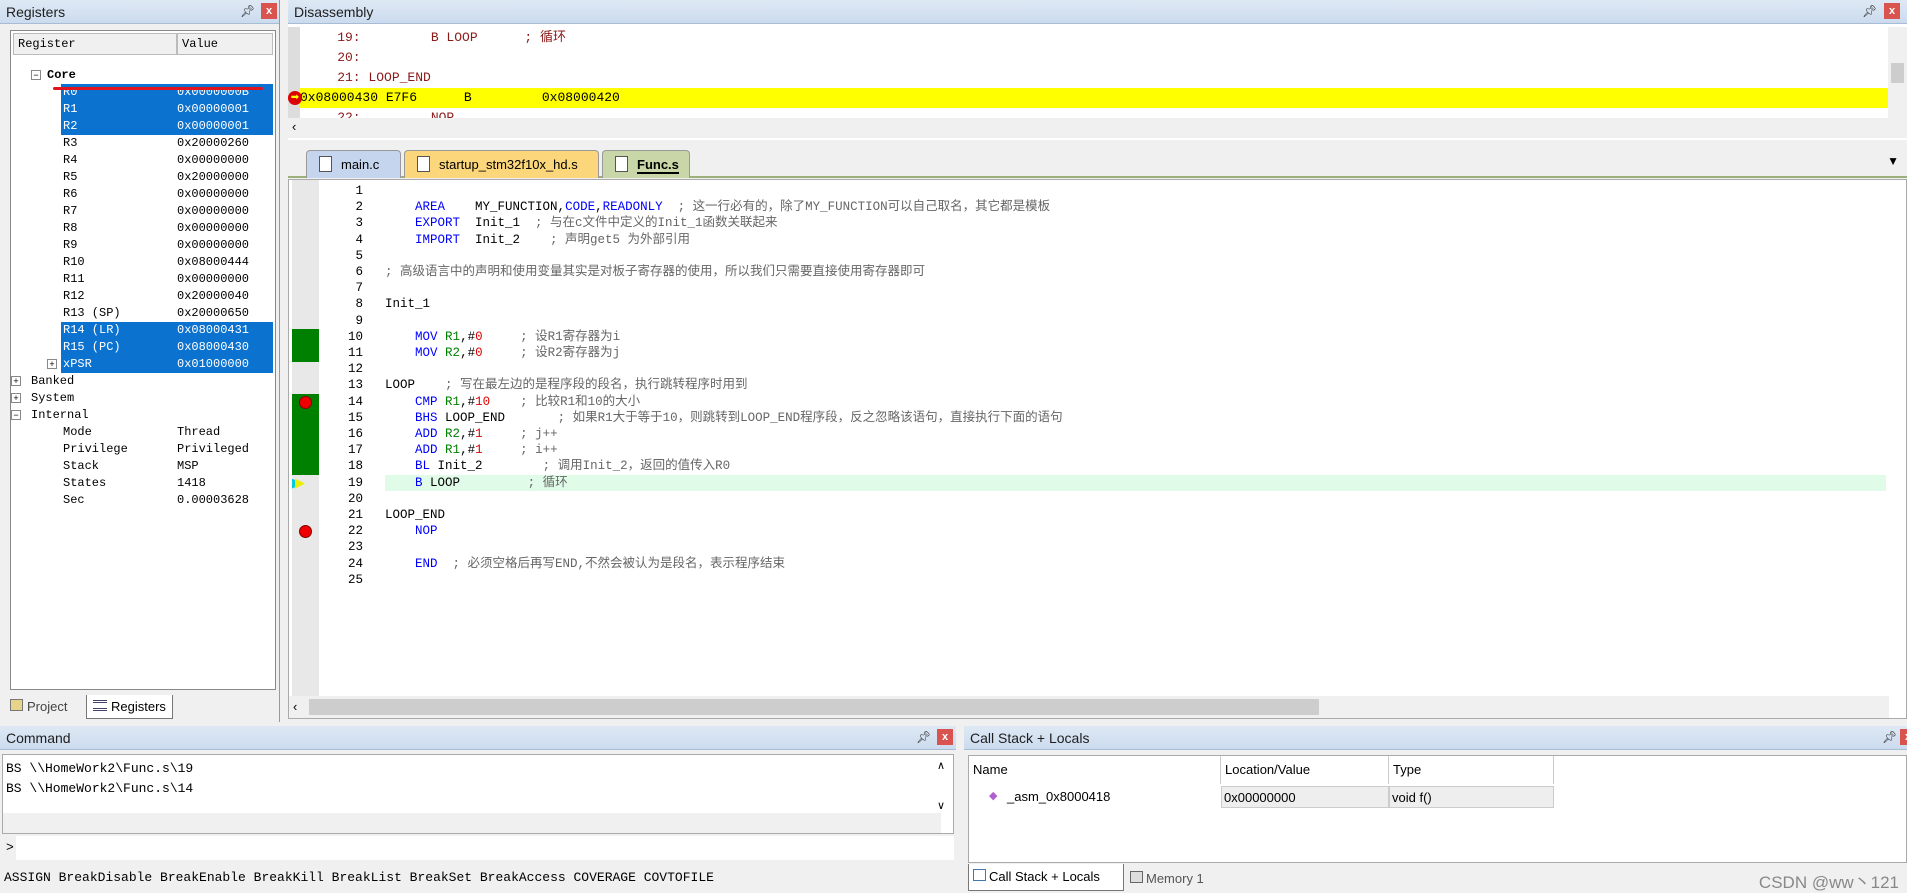 This screenshot has width=1907, height=893. What do you see at coordinates (353, 164) in the screenshot?
I see `tab-main-c: main.c` at bounding box center [353, 164].